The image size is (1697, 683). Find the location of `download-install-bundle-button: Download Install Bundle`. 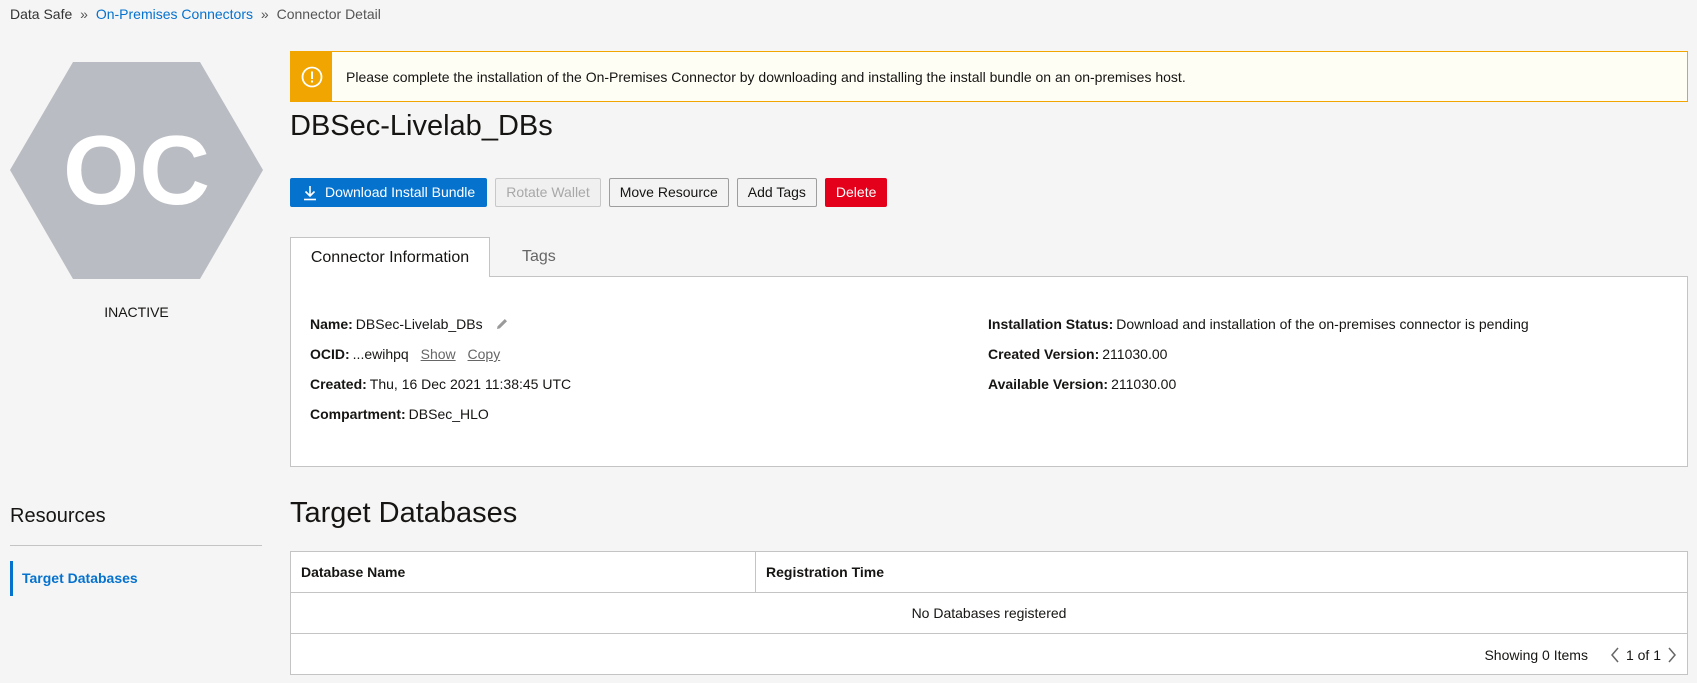

download-install-bundle-button: Download Install Bundle is located at coordinates (389, 192).